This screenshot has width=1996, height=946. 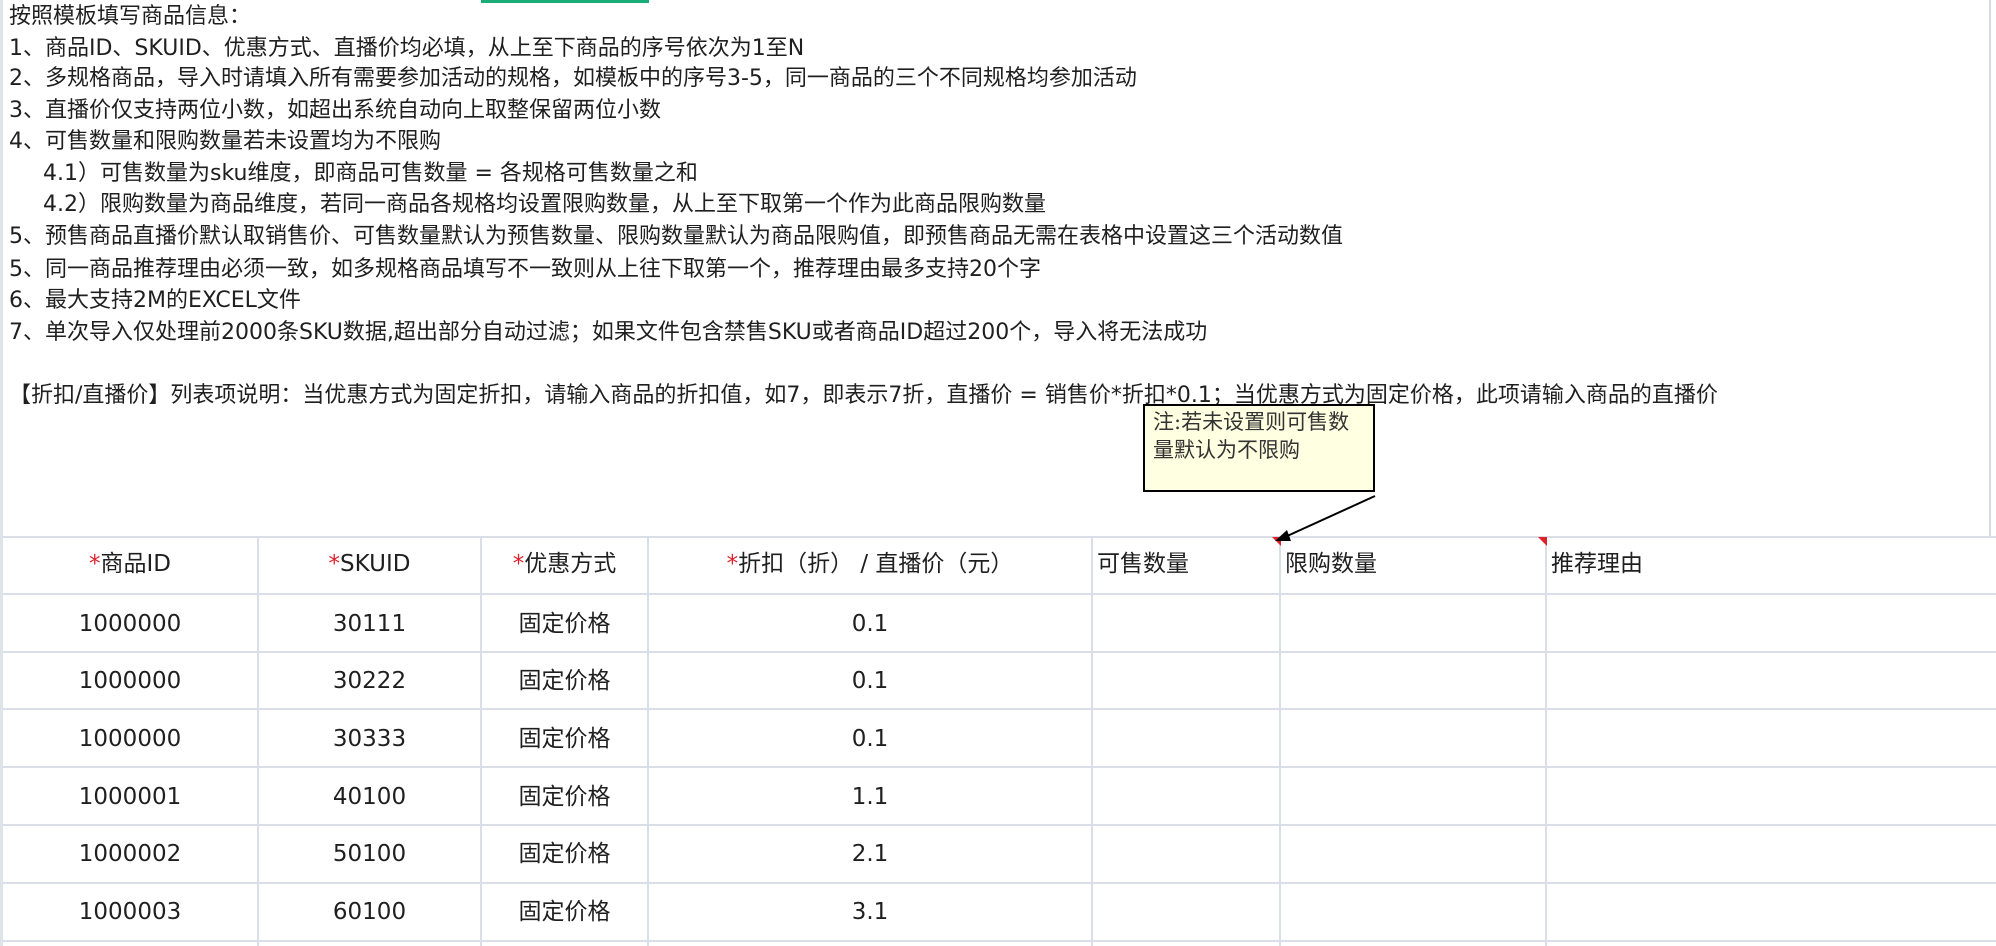 What do you see at coordinates (369, 797) in the screenshot?
I see `cell-skuid: 40100` at bounding box center [369, 797].